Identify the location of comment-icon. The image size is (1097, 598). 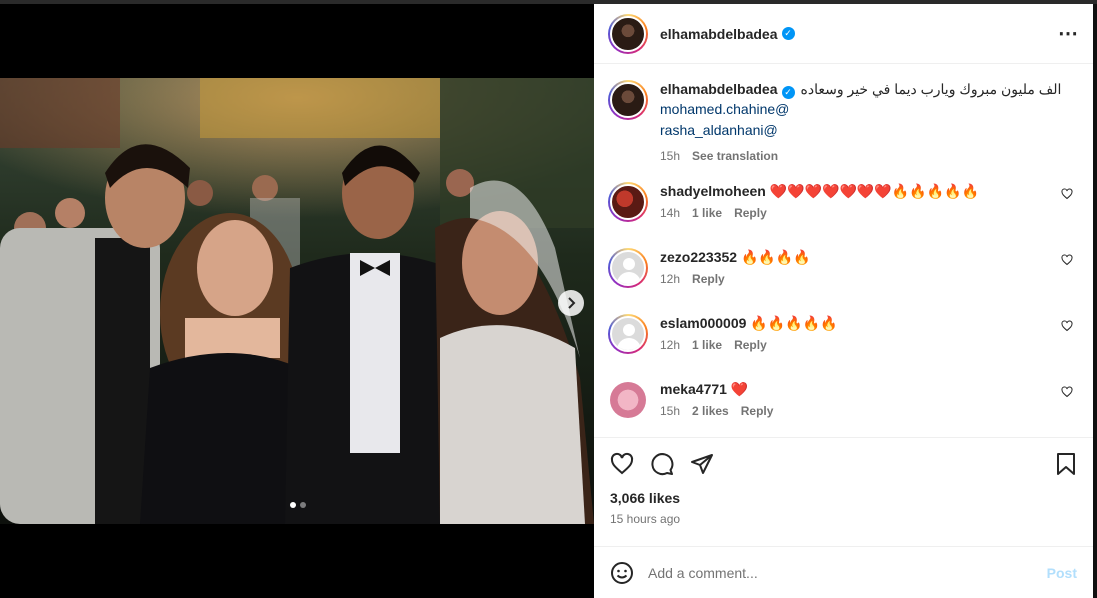
(662, 464).